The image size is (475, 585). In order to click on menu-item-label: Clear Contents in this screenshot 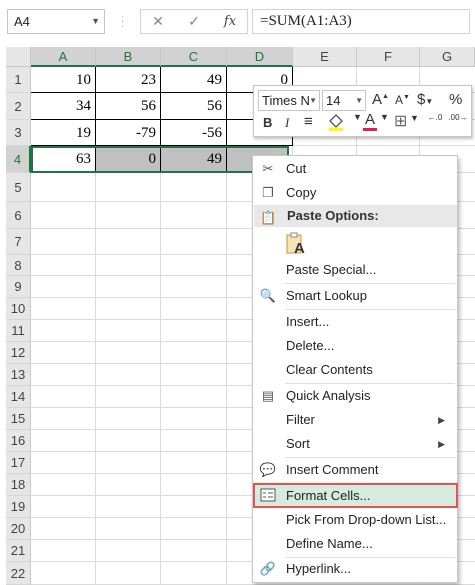, I will do `click(329, 369)`.